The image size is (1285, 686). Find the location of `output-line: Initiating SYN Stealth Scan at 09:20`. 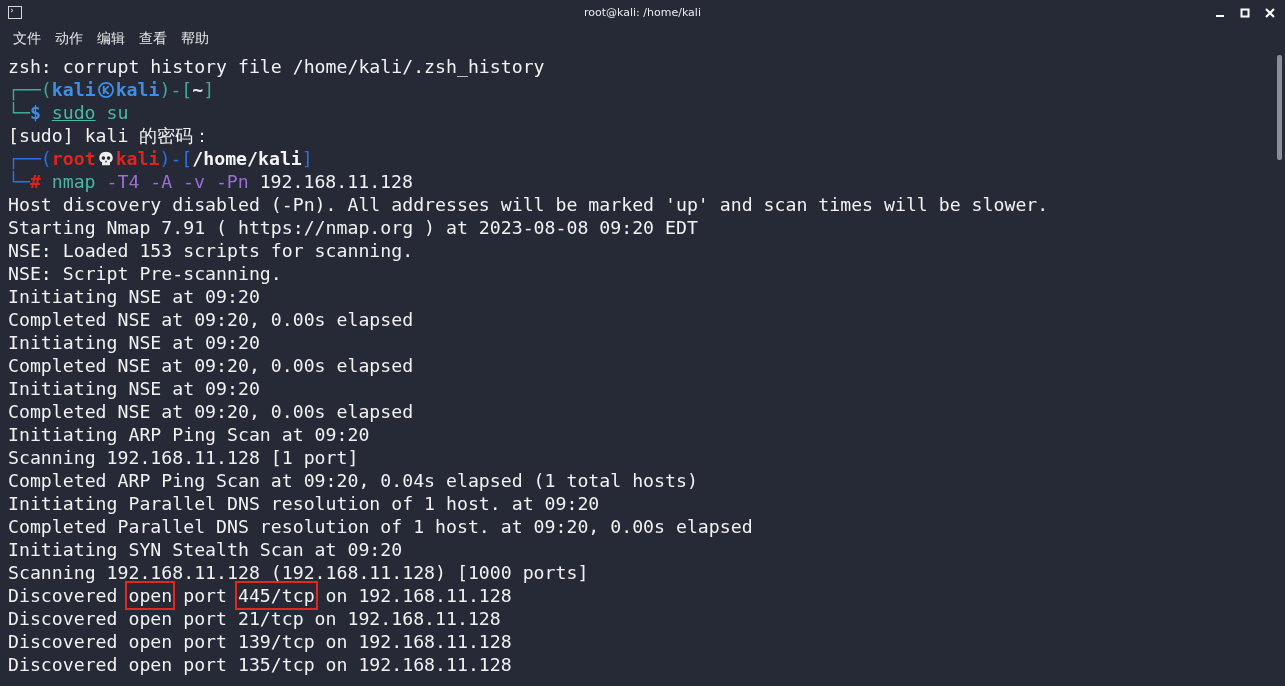

output-line: Initiating SYN Stealth Scan at 09:20 is located at coordinates (206, 549).